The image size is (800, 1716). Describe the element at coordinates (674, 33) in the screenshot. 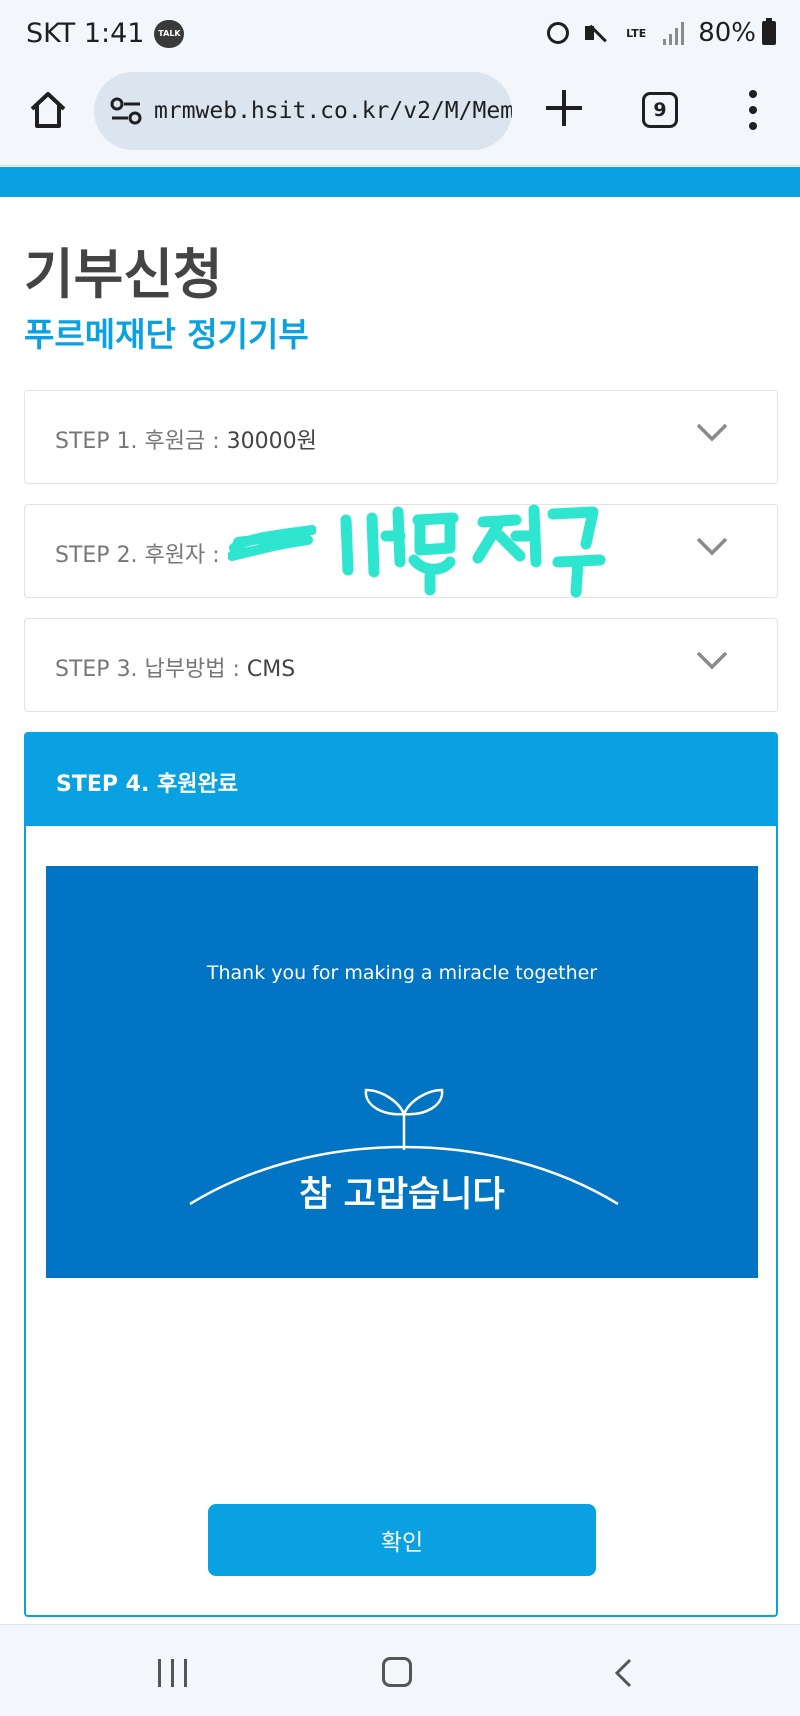

I see `signal-icon` at that location.